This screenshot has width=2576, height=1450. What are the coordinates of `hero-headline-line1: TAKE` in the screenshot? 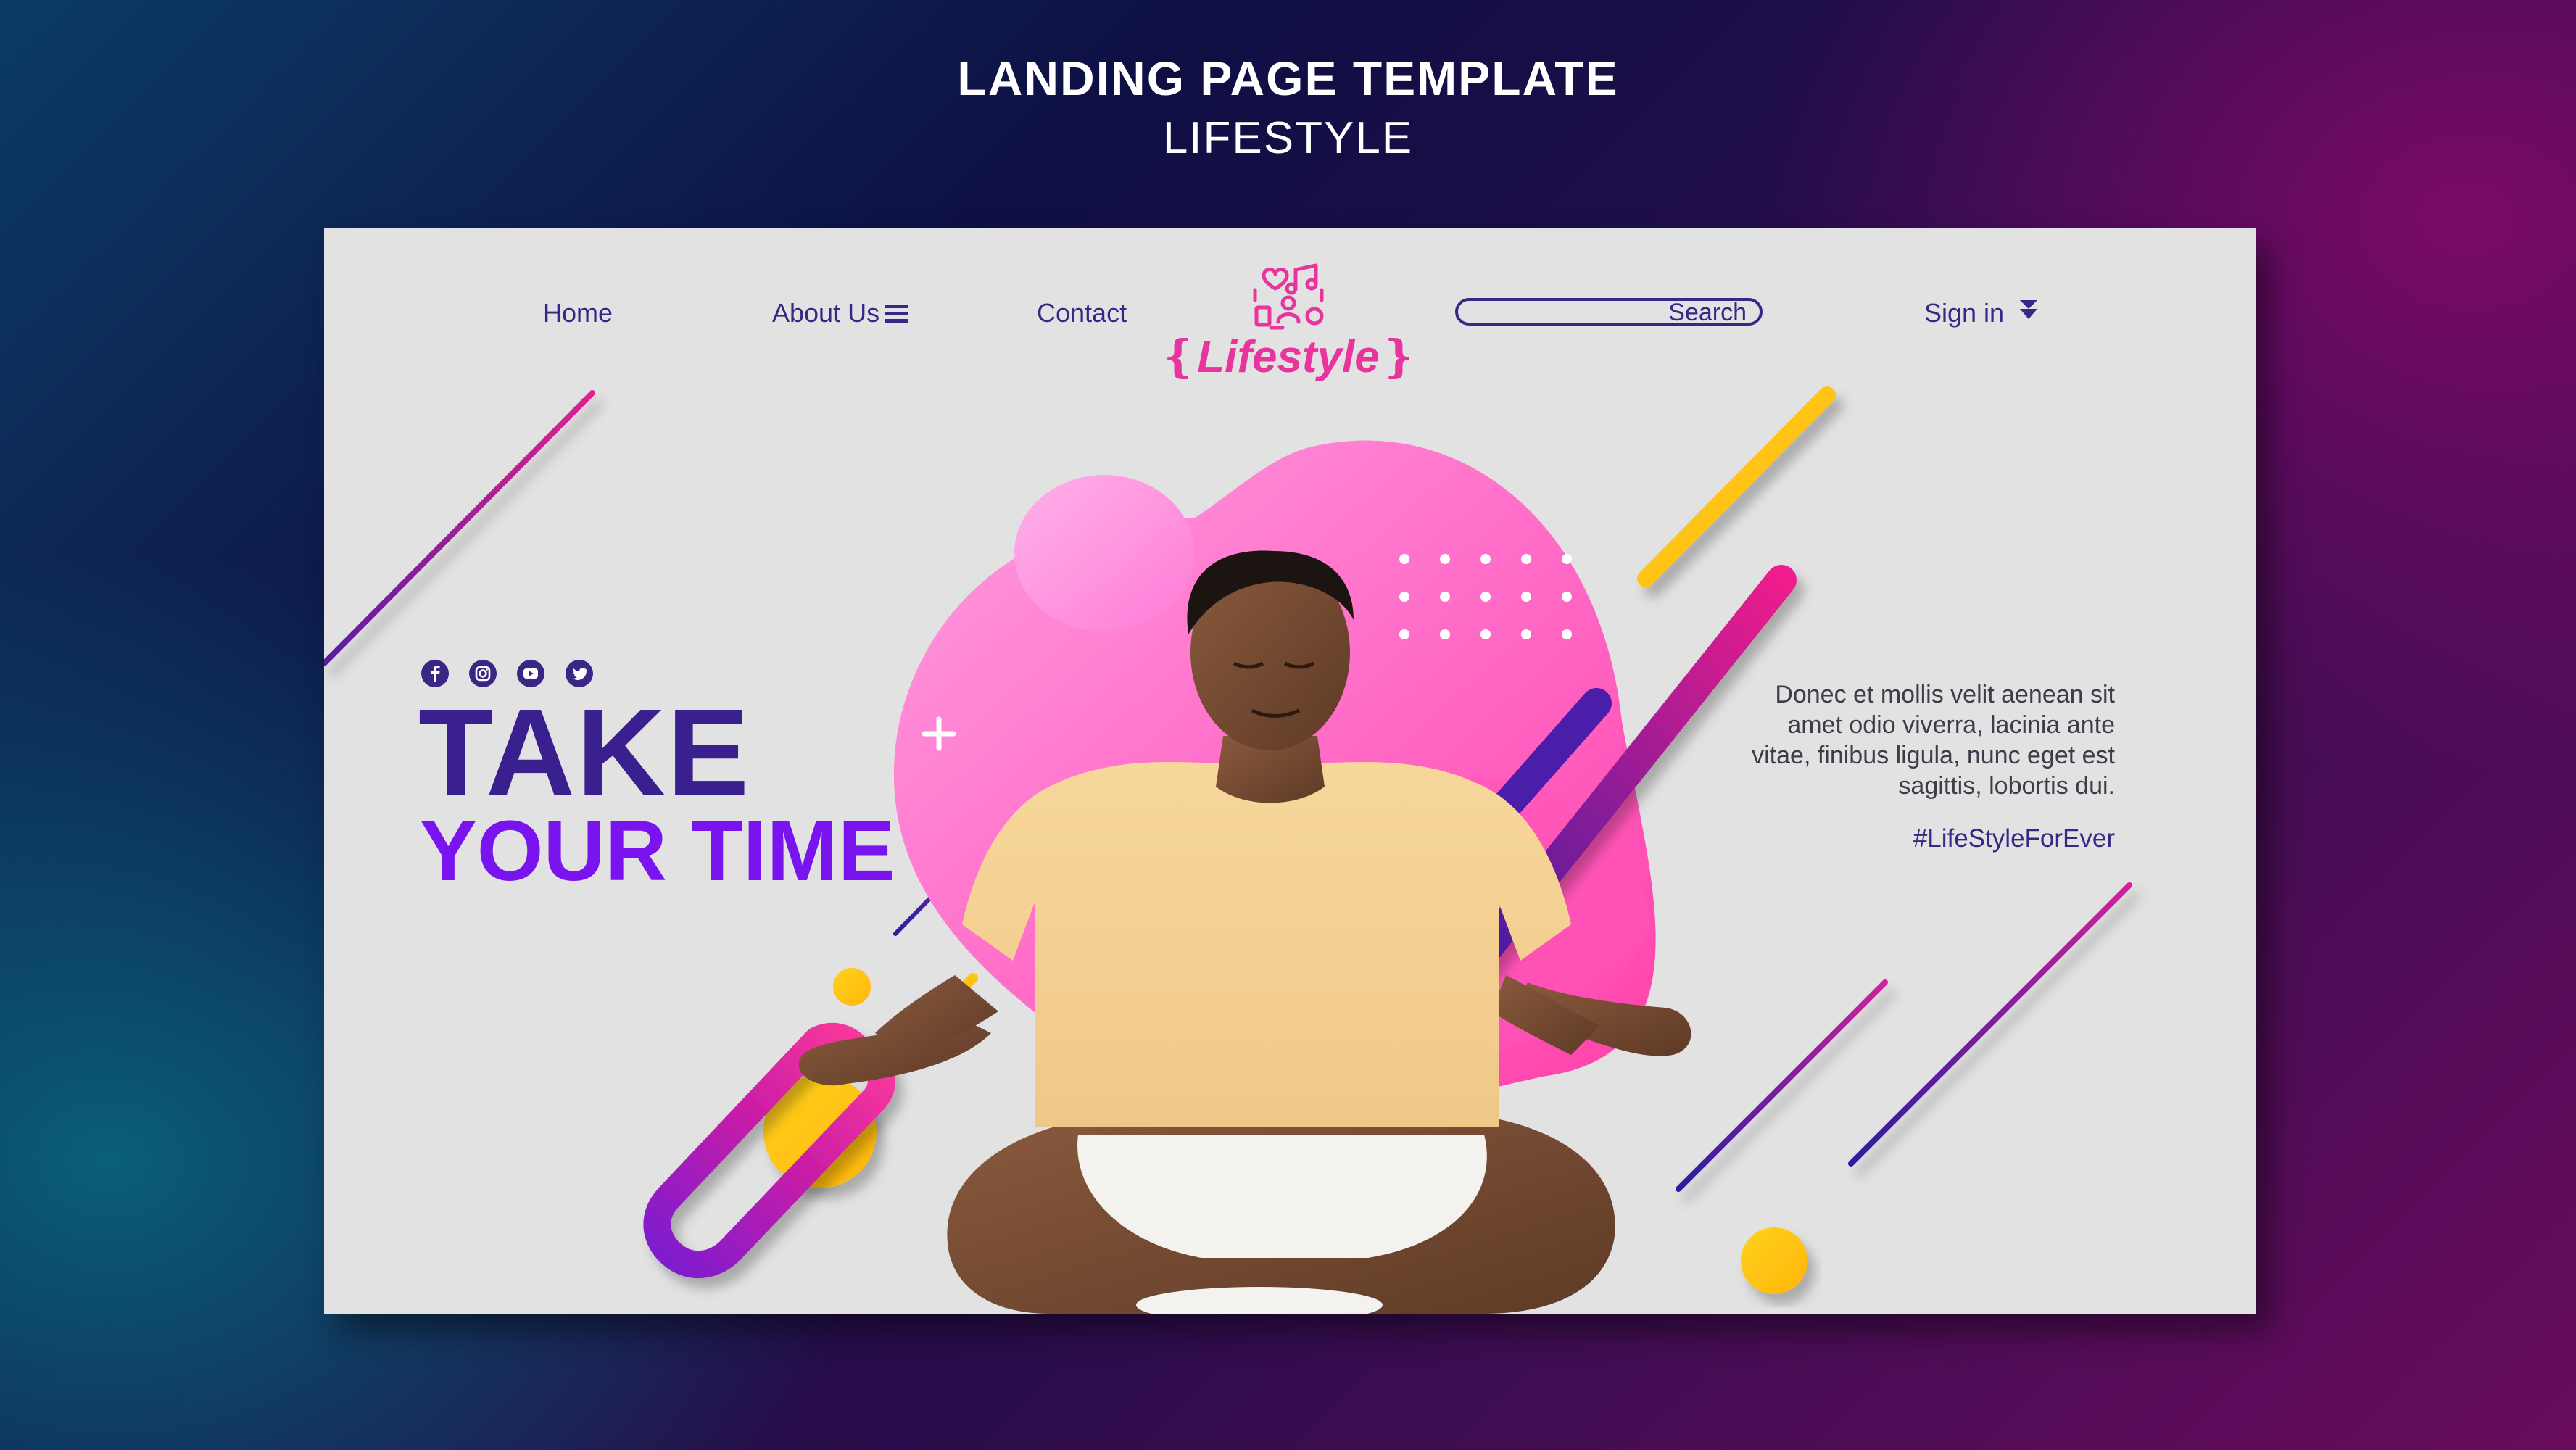 It's located at (584, 752).